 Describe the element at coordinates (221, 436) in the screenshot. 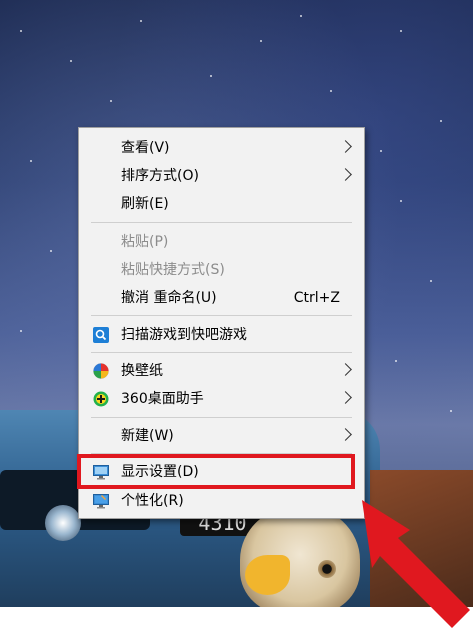

I see `menu-item-new: 新建(W)` at that location.